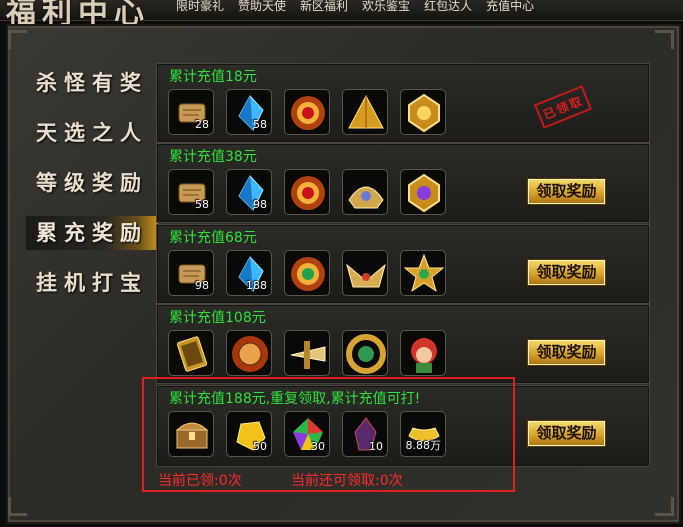 The image size is (683, 527). What do you see at coordinates (423, 434) in the screenshot?
I see `gold-ingot-icon: 8.88万` at bounding box center [423, 434].